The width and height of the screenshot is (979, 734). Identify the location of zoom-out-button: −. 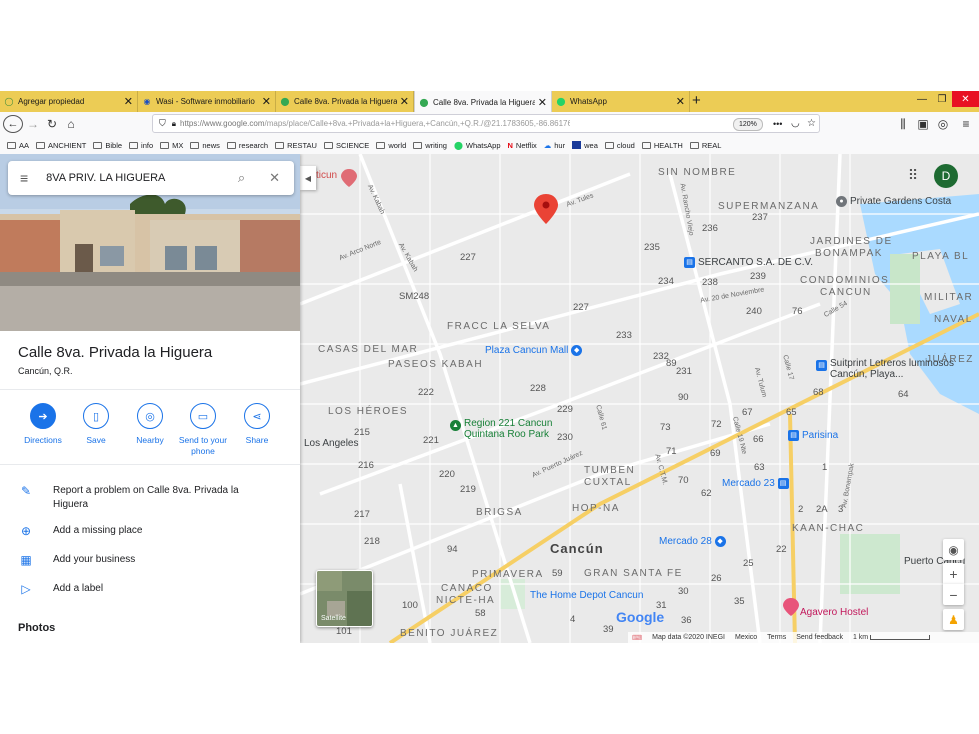
(953, 594).